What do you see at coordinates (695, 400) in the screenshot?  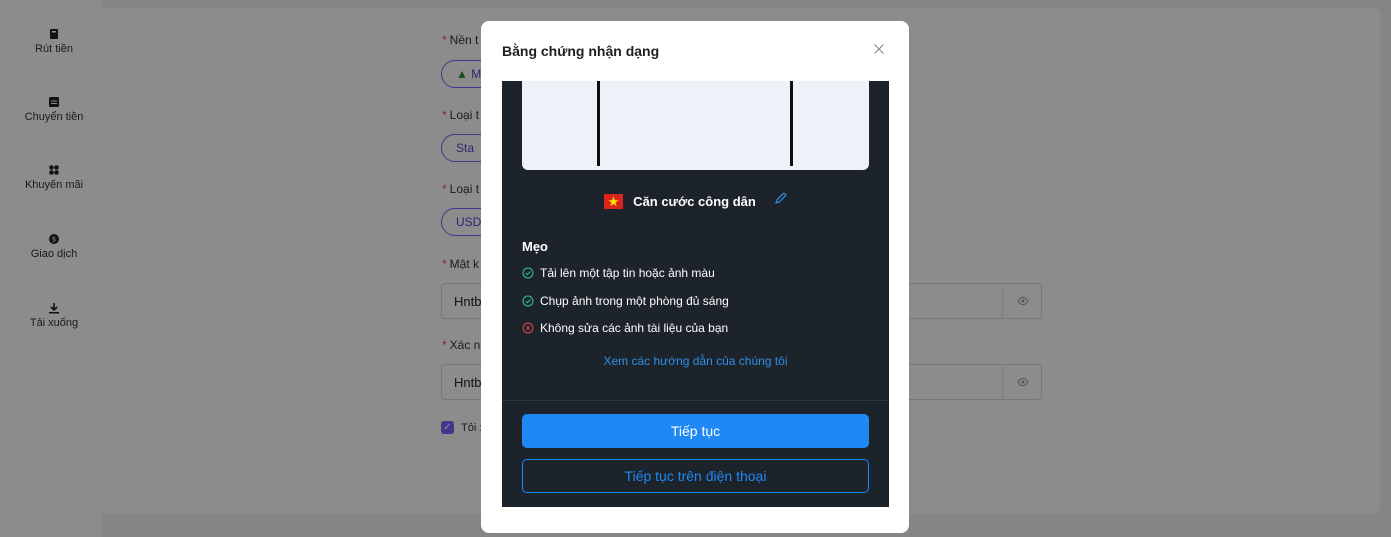 I see `divider` at bounding box center [695, 400].